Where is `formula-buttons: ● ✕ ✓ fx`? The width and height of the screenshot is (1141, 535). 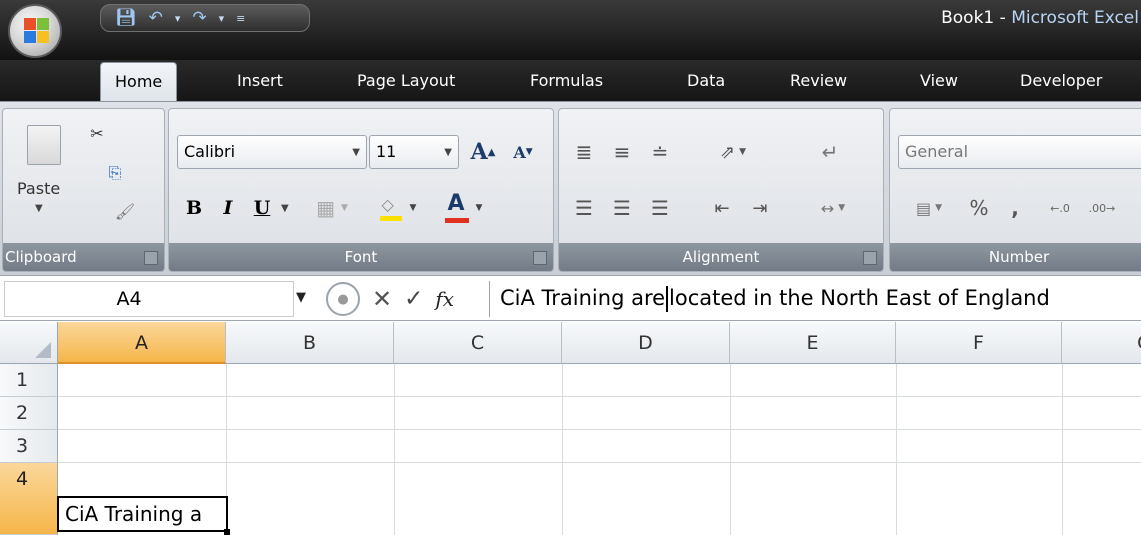
formula-buttons: ● ✕ ✓ fx is located at coordinates (400, 299).